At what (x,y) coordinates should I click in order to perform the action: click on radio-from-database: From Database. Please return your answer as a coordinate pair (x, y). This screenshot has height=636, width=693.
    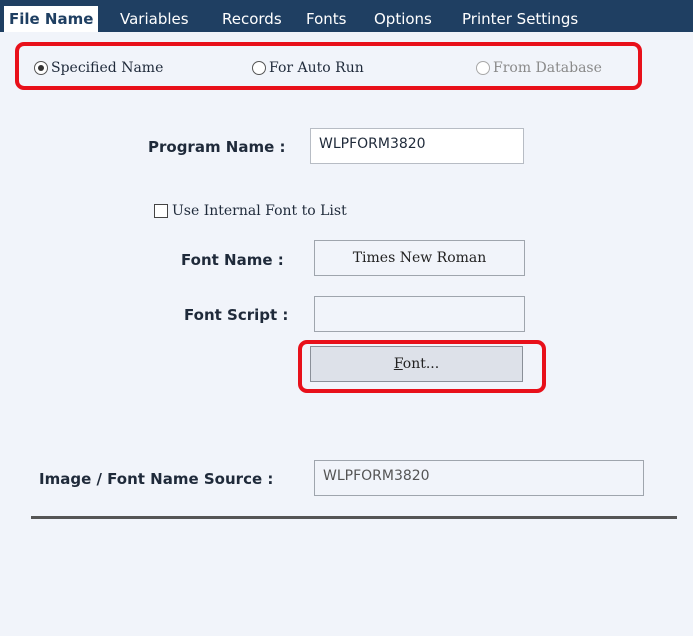
    Looking at the image, I should click on (539, 68).